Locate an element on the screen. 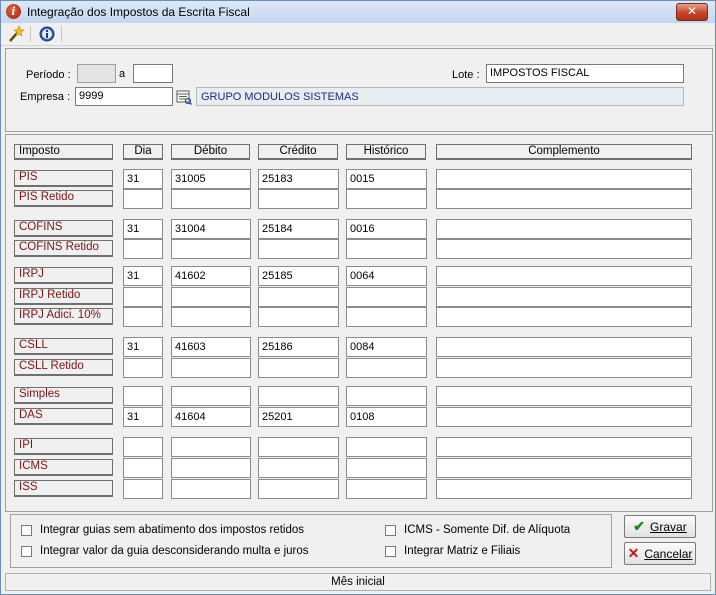  debito-input: 31004 is located at coordinates (211, 229).